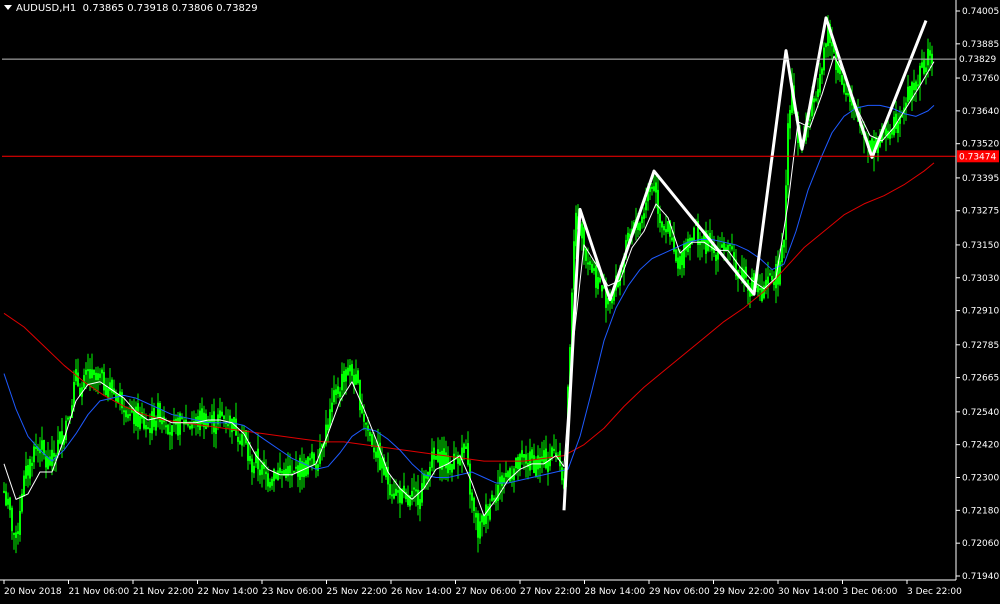  I want to click on y-tick-label: 0.72540, so click(980, 413).